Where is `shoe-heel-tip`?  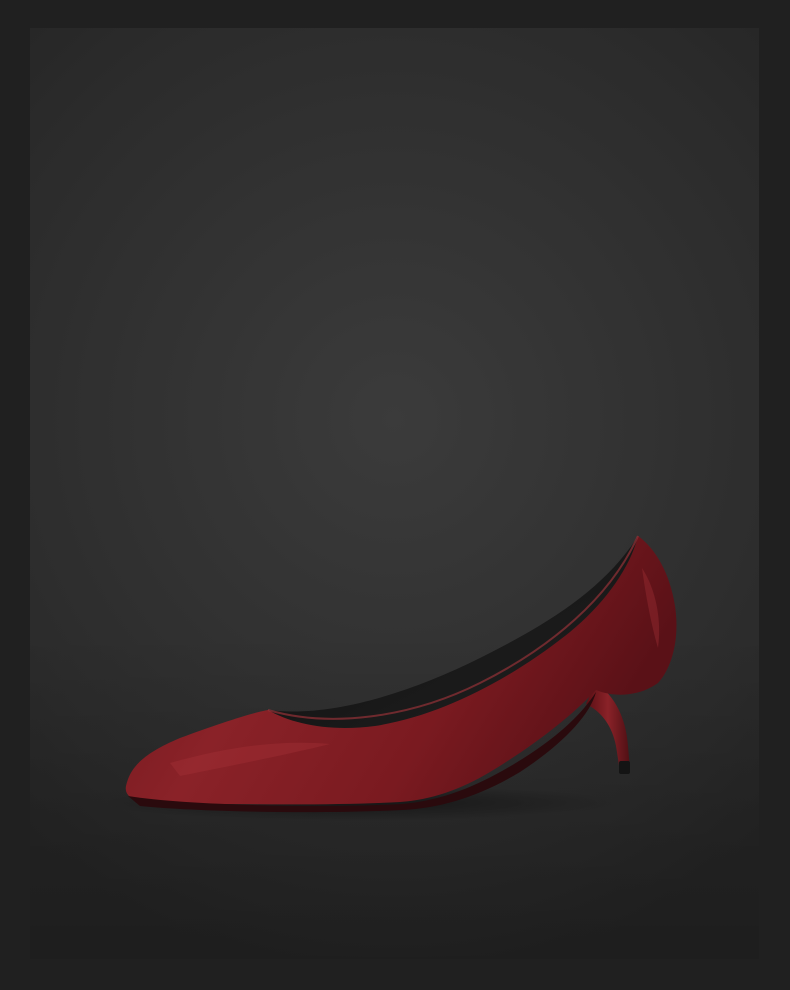
shoe-heel-tip is located at coordinates (624, 767).